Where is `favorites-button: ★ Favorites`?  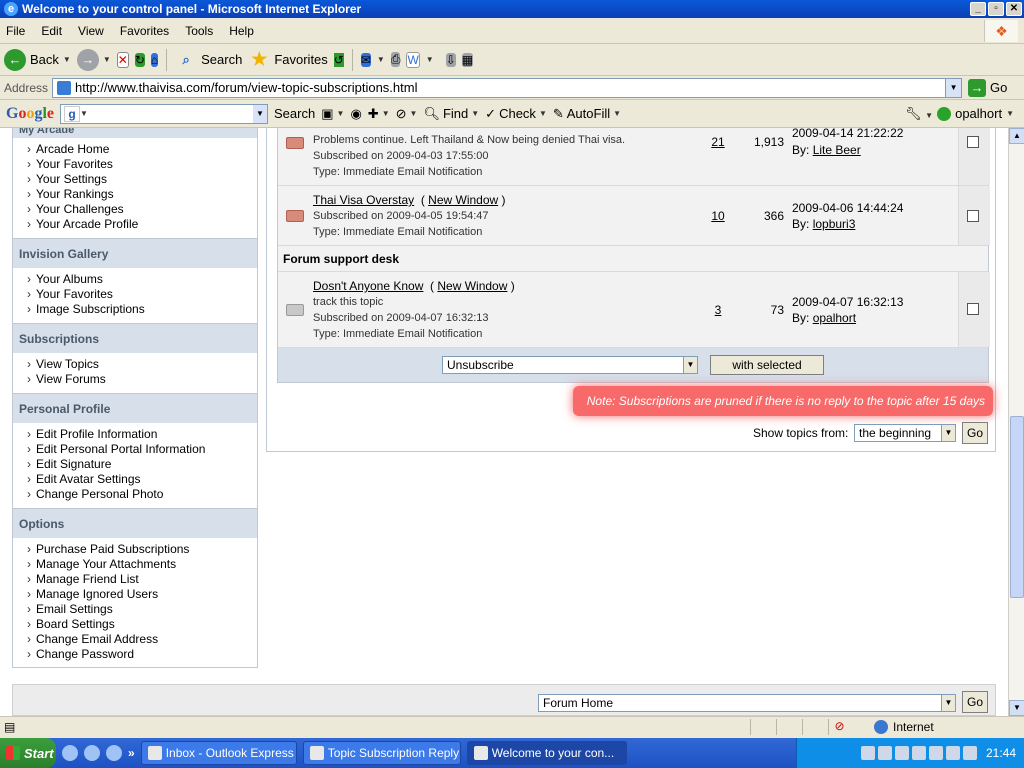 favorites-button: ★ Favorites is located at coordinates (288, 60).